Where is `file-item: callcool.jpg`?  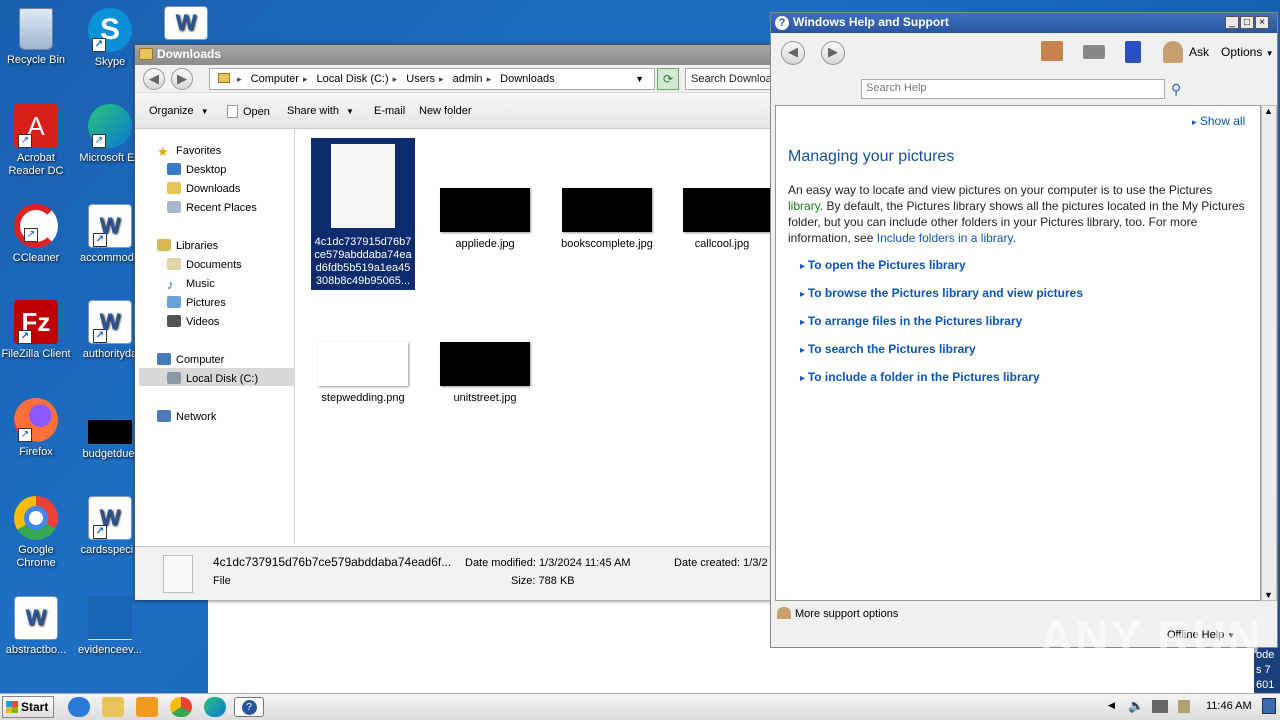
file-item: callcool.jpg is located at coordinates (728, 219).